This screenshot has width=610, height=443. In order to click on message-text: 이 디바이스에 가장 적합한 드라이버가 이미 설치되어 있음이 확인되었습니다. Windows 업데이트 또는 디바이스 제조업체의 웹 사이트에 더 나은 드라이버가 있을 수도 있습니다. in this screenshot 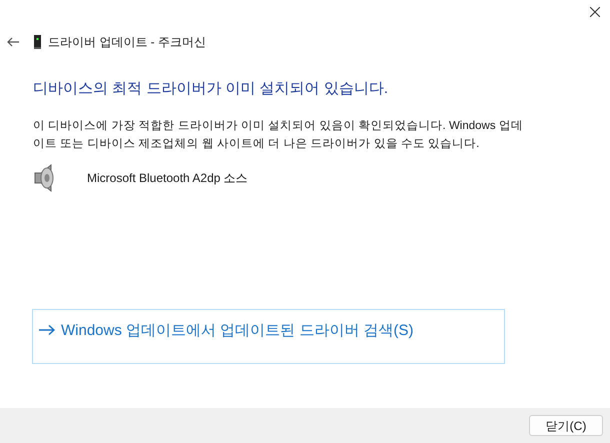, I will do `click(278, 135)`.